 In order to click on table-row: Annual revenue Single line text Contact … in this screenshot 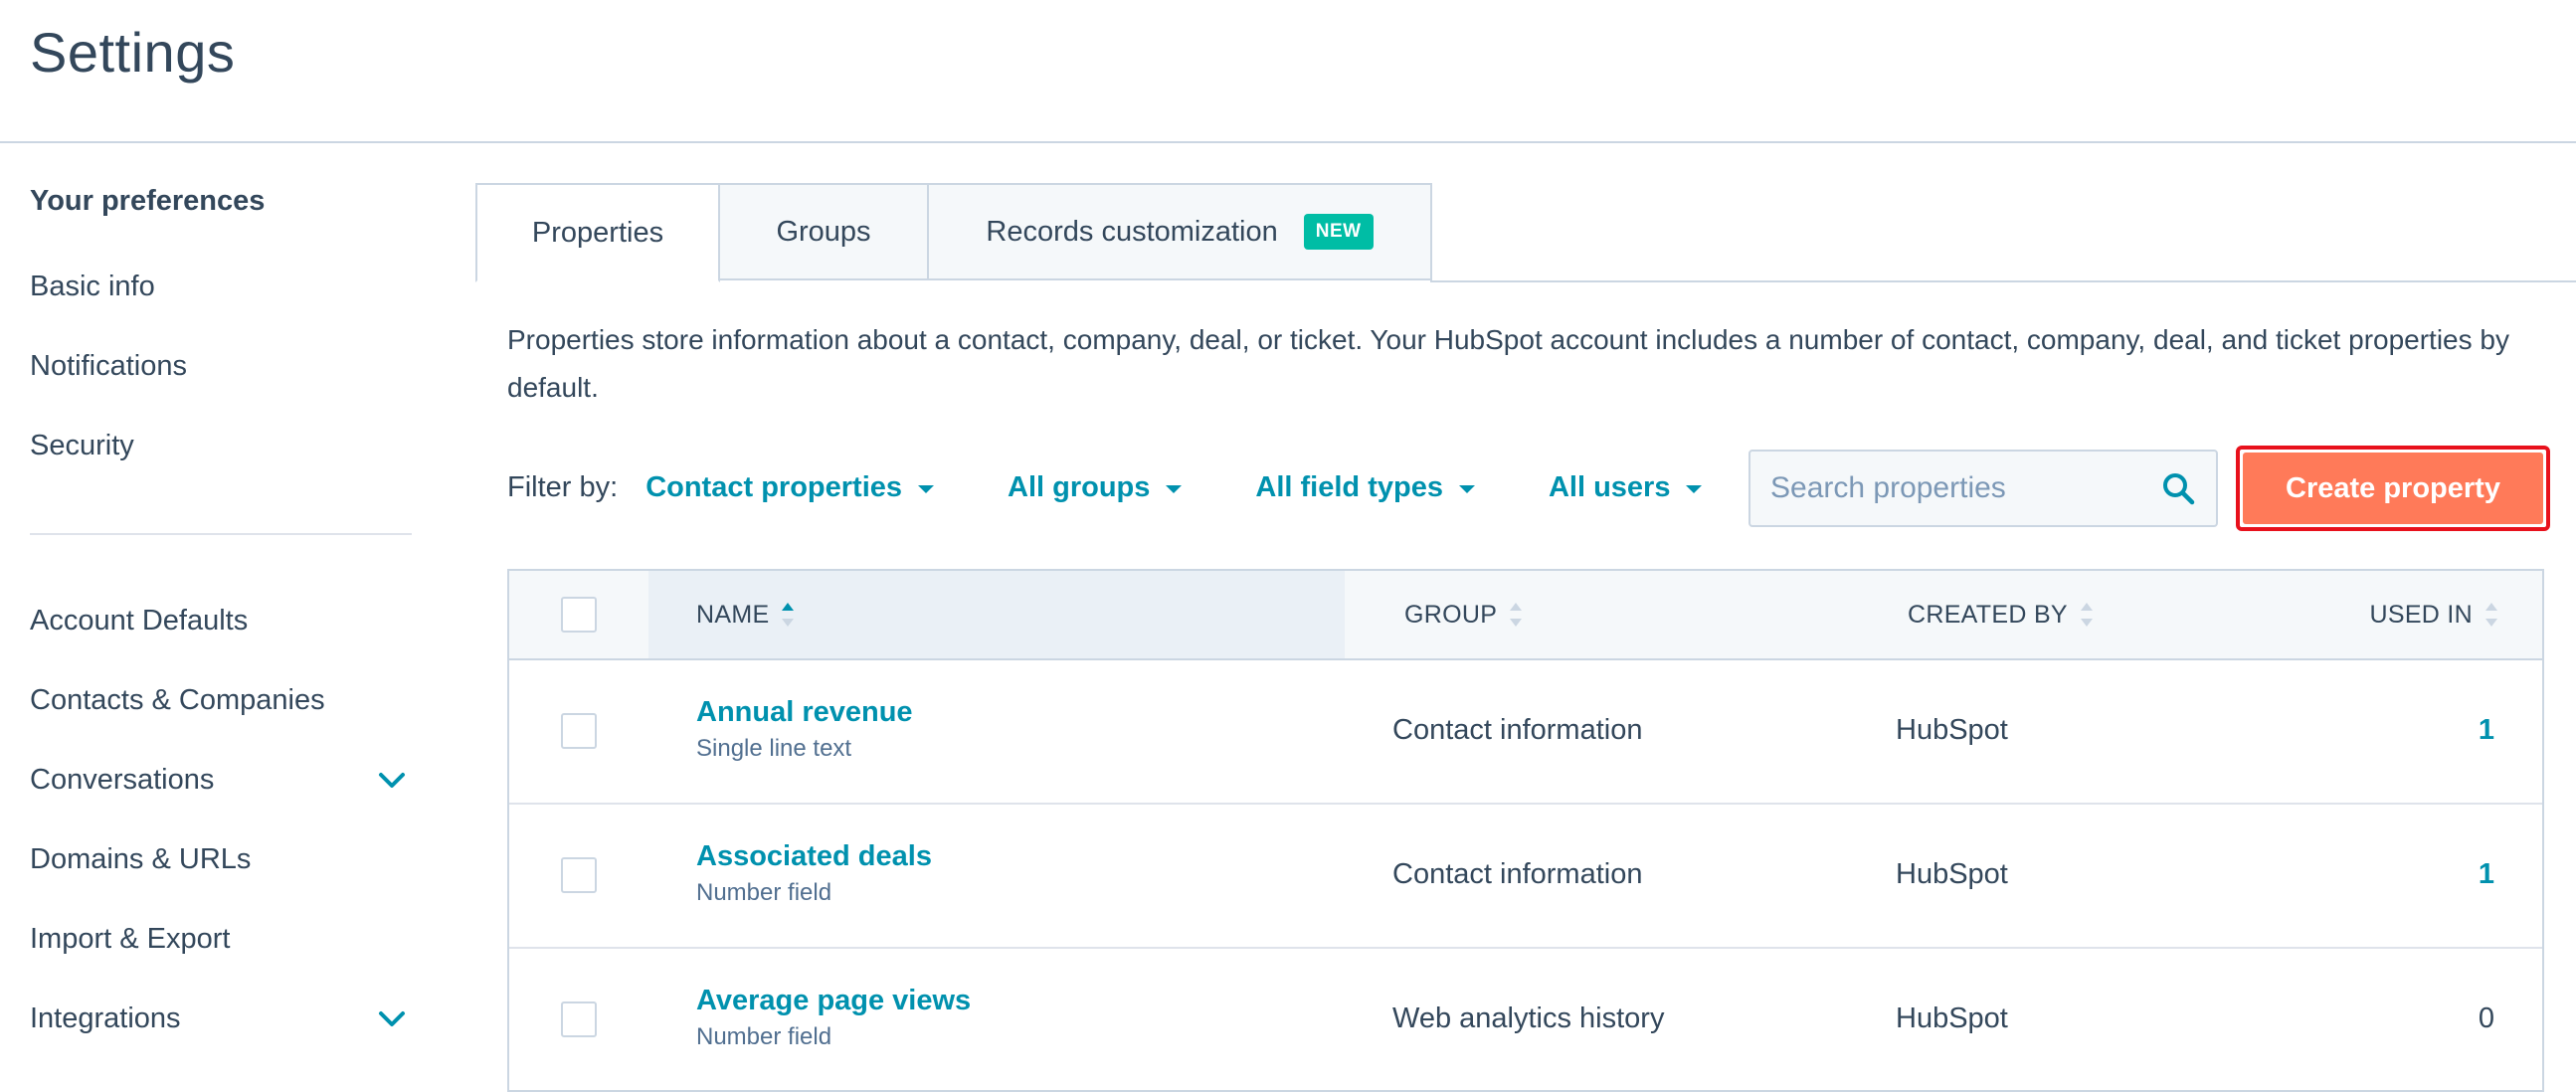, I will do `click(1525, 732)`.